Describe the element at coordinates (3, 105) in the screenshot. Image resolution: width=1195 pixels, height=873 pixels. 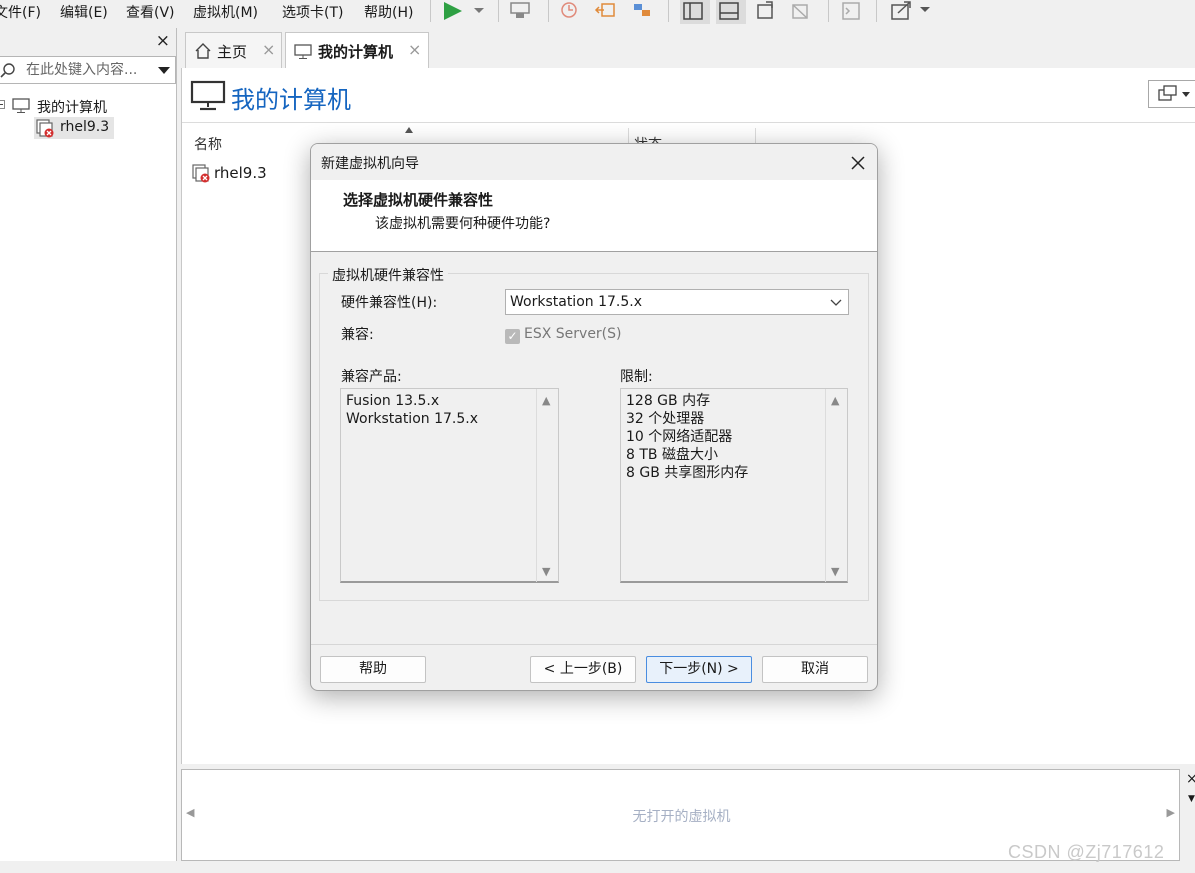
I see `tree-collapse-icon` at that location.